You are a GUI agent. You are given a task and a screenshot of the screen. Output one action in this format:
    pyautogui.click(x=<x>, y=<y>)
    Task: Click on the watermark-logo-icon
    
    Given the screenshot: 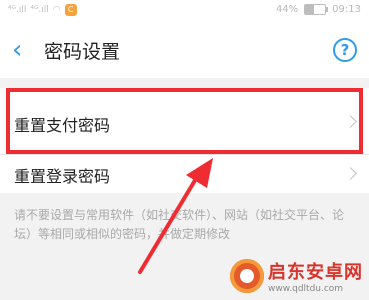 What is the action you would take?
    pyautogui.click(x=247, y=276)
    